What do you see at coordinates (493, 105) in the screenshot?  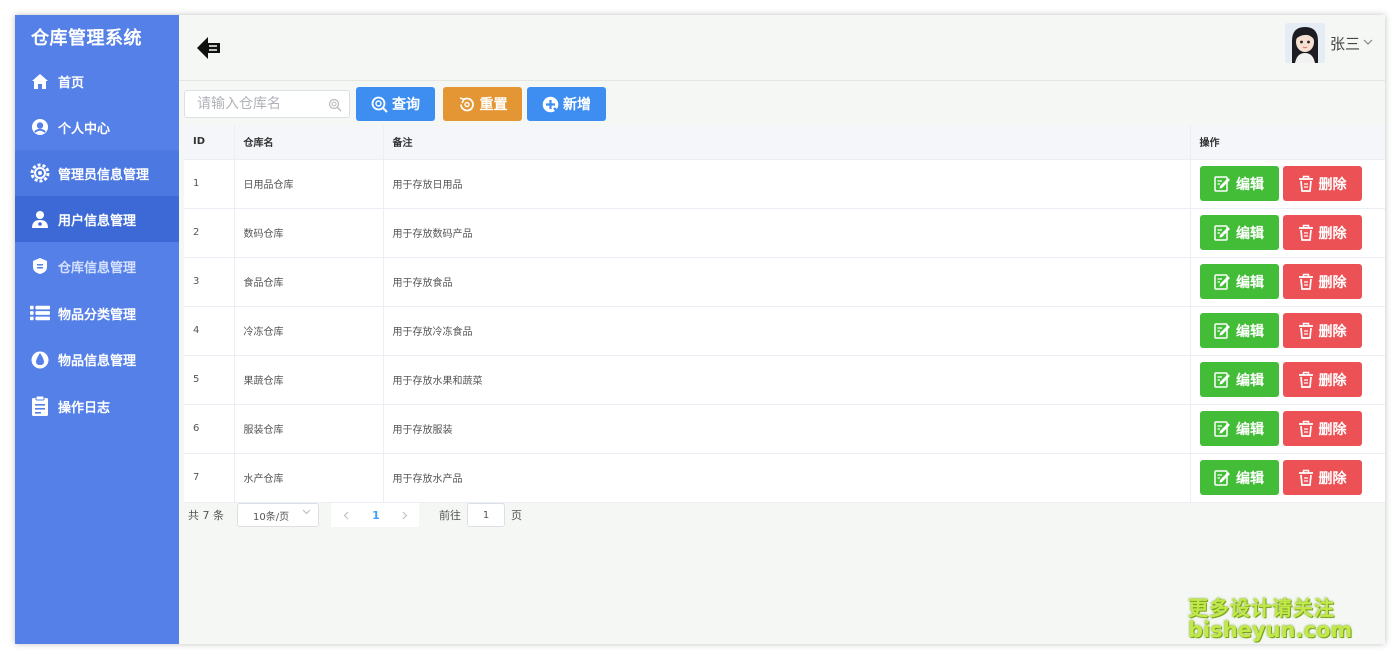 I see `reset-label: 重置` at bounding box center [493, 105].